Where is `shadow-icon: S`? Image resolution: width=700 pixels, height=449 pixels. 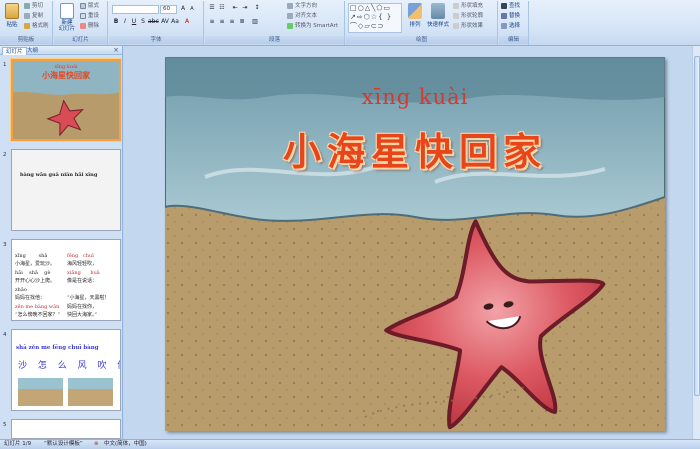
shadow-icon: S is located at coordinates (143, 22).